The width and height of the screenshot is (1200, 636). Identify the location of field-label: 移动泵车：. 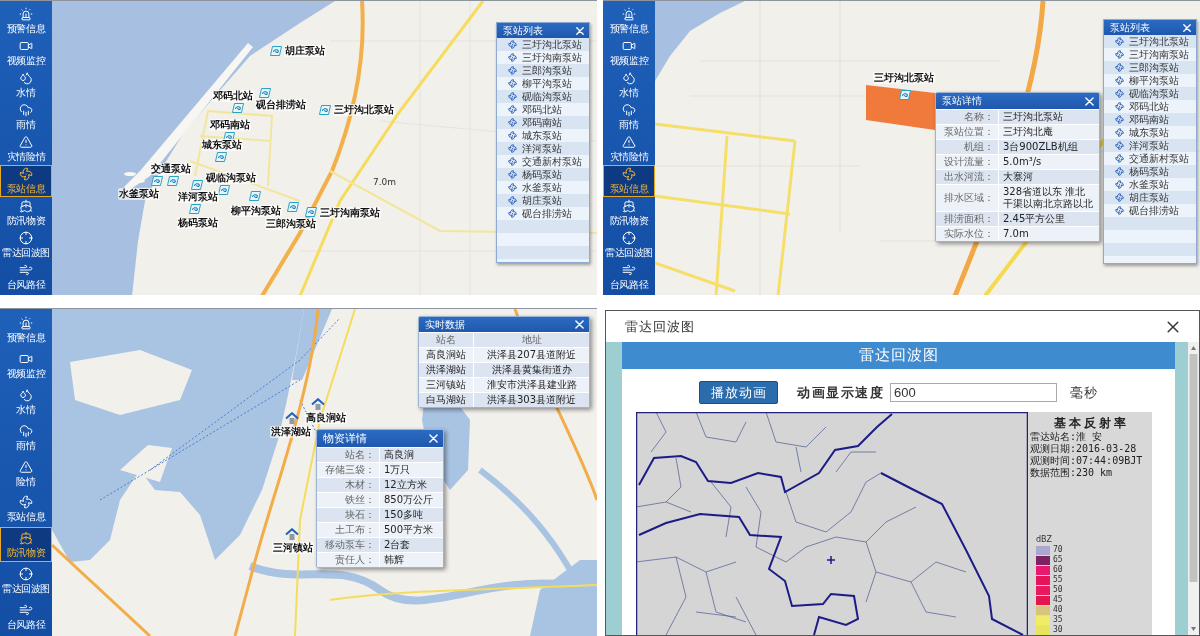
(348, 545).